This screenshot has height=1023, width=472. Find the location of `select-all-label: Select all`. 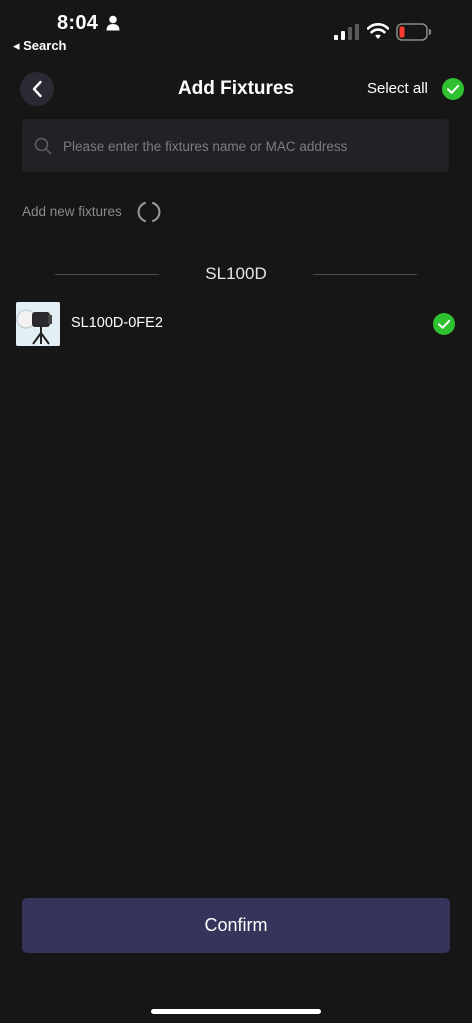

select-all-label: Select all is located at coordinates (397, 88).